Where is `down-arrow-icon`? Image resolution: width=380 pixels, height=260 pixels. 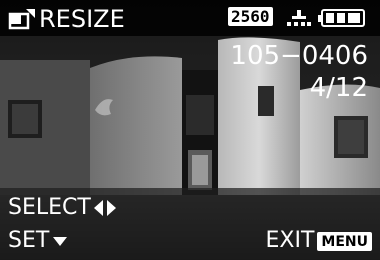
down-arrow-icon is located at coordinates (60, 241).